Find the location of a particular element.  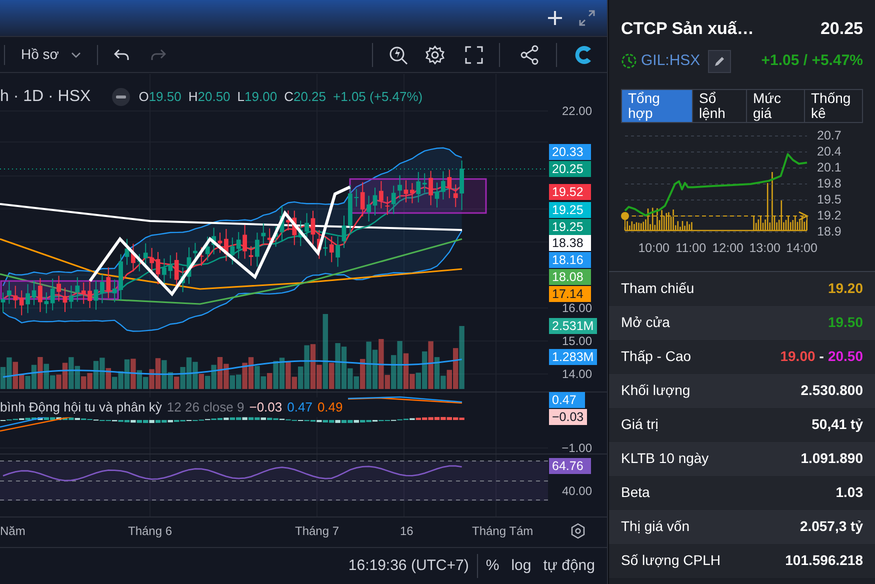

stat-value: 19.50 is located at coordinates (845, 322).